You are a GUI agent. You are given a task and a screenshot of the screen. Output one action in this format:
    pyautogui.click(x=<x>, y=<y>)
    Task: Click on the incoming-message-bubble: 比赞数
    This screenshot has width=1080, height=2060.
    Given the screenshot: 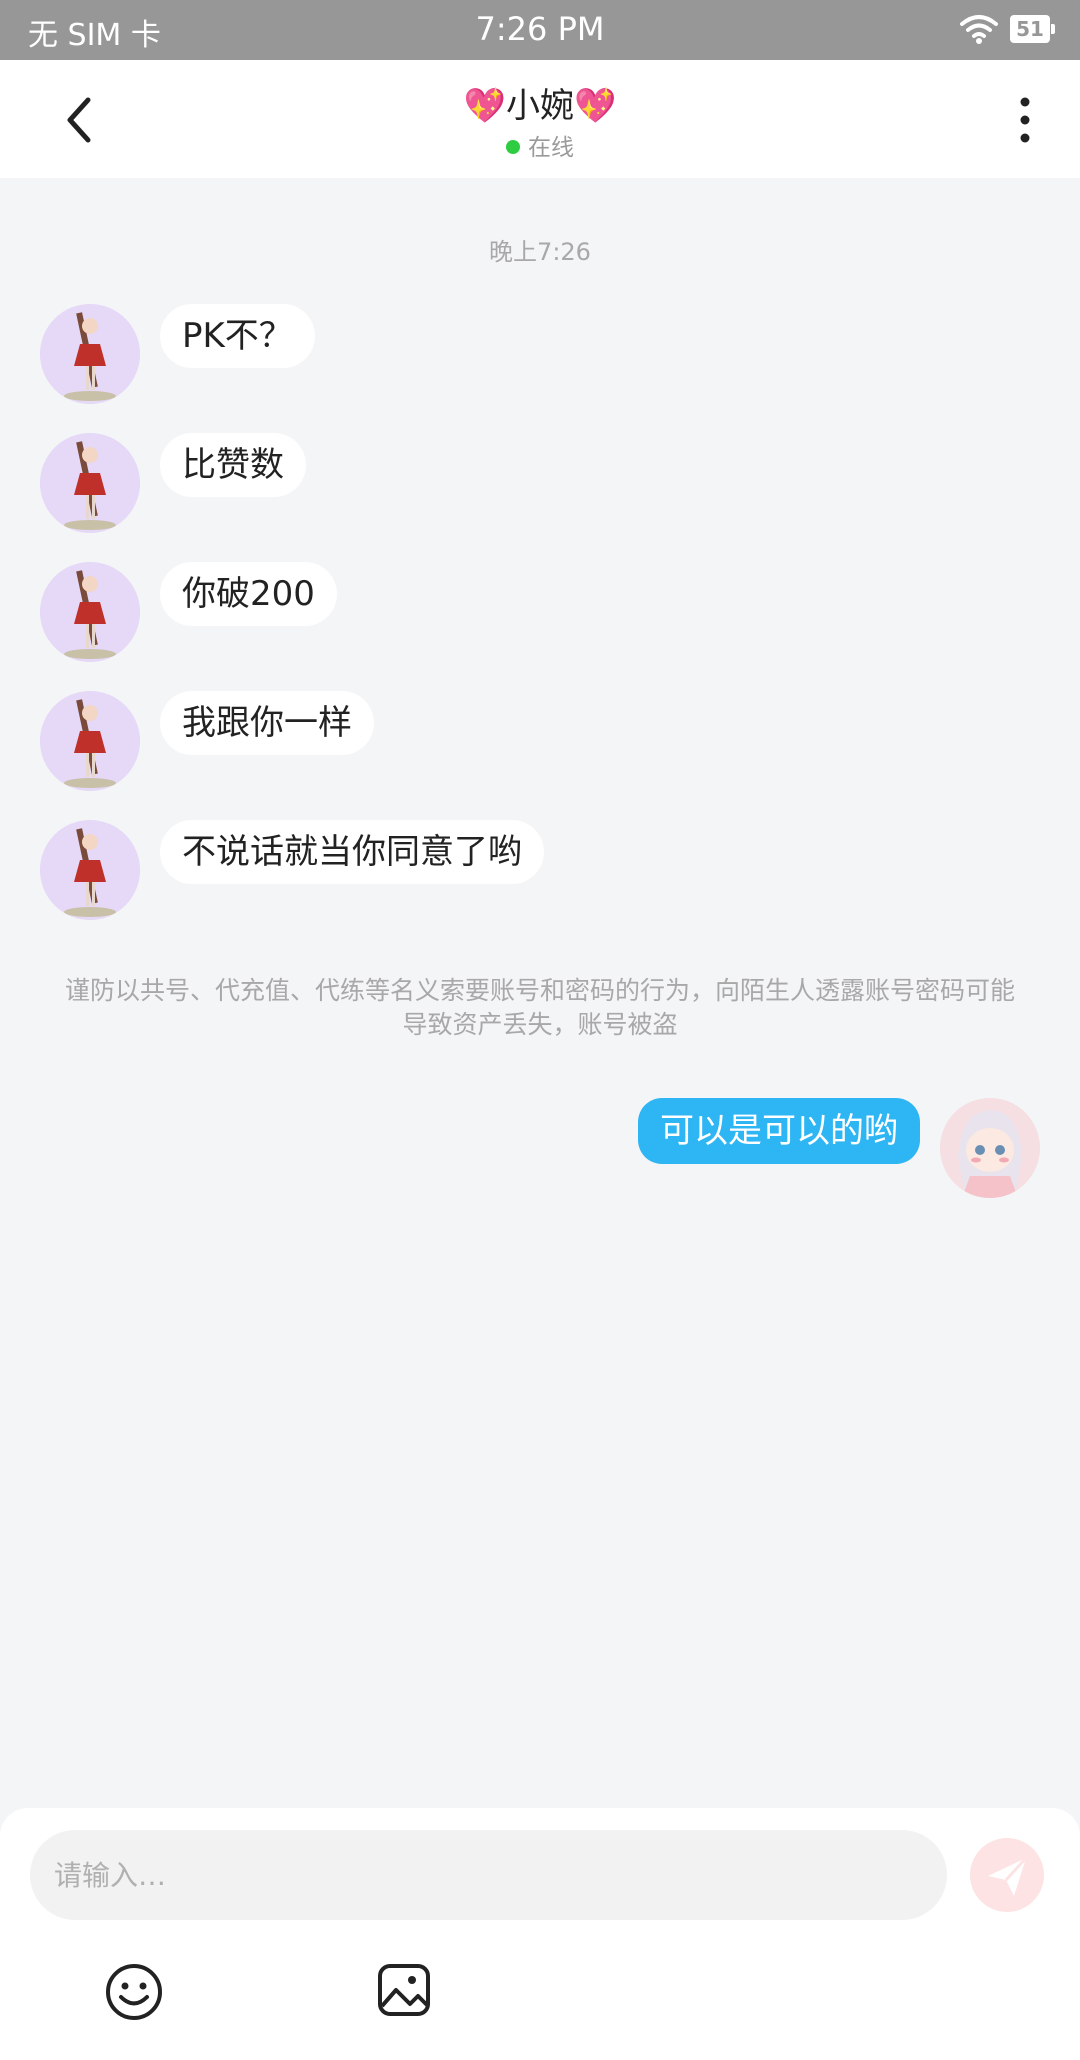 What is the action you would take?
    pyautogui.click(x=233, y=465)
    